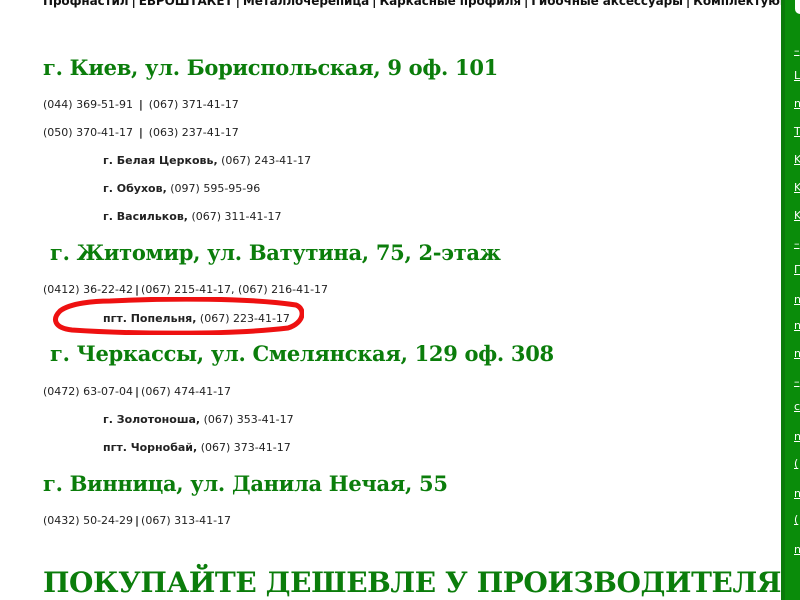 The image size is (800, 600). What do you see at coordinates (88, 520) in the screenshot?
I see `phone-number: (0432) 50-24-29` at bounding box center [88, 520].